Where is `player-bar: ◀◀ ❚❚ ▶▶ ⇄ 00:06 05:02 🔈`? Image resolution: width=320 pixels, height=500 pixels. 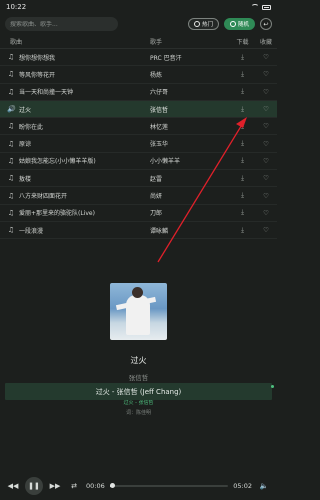 player-bar: ◀◀ ❚❚ ▶▶ ⇄ 00:06 05:02 🔈 is located at coordinates (138, 486).